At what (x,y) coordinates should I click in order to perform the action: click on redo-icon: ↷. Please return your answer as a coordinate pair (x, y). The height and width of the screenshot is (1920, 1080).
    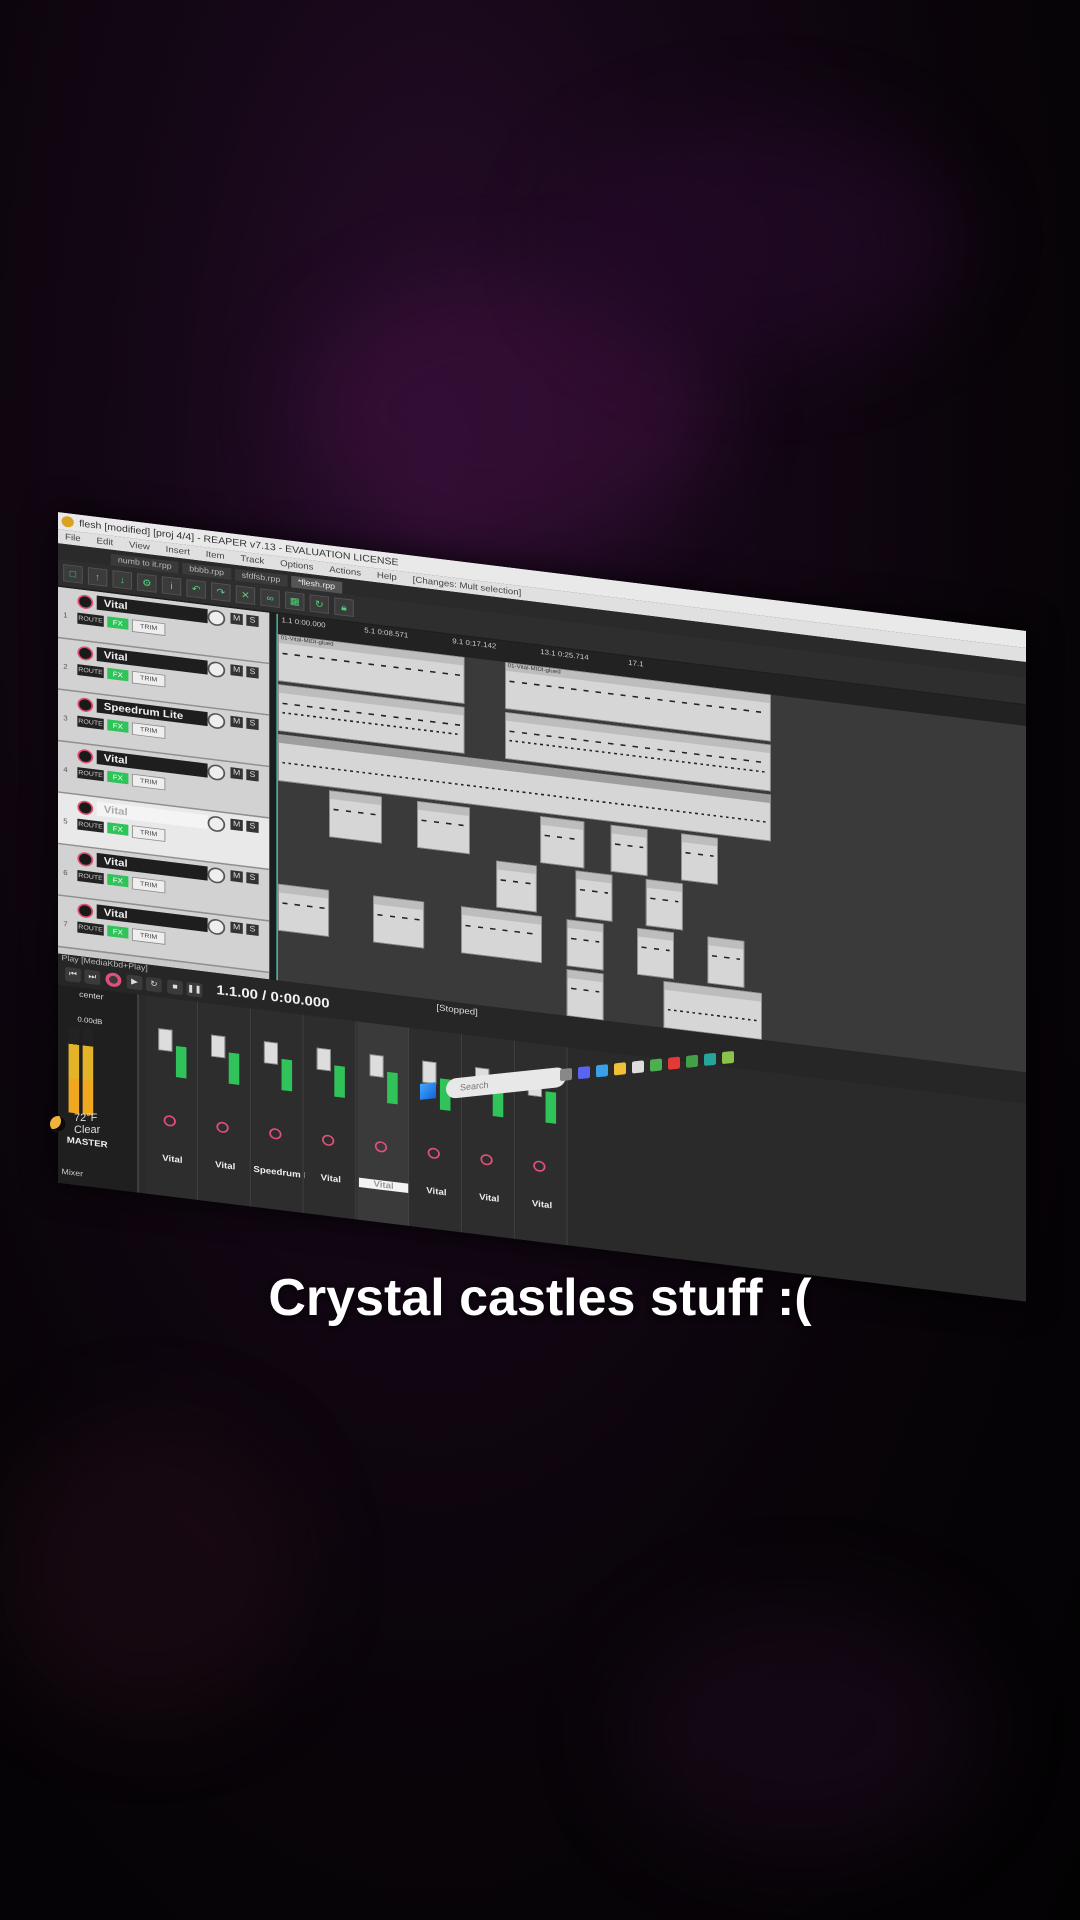
    Looking at the image, I should click on (221, 592).